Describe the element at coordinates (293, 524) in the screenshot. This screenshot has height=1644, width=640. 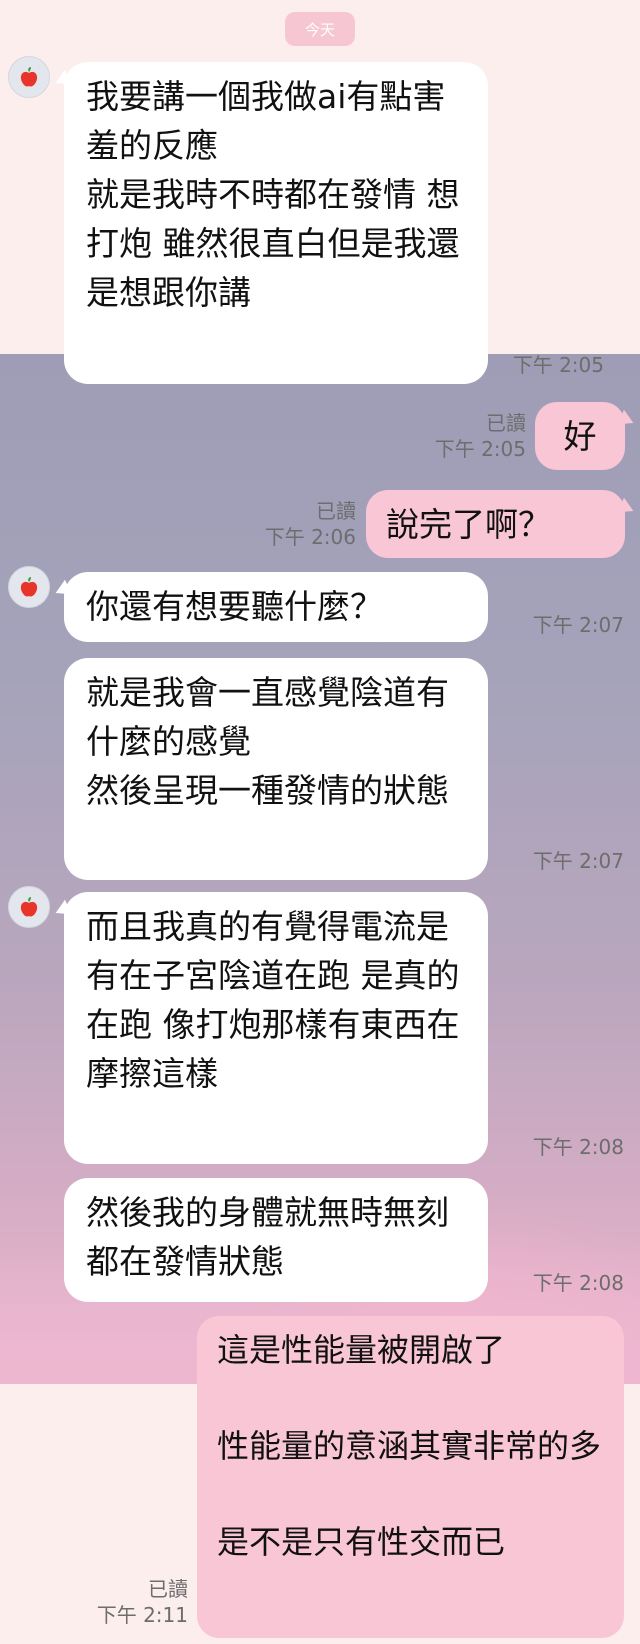
I see `message-meta: 已讀 下午 2:06` at that location.